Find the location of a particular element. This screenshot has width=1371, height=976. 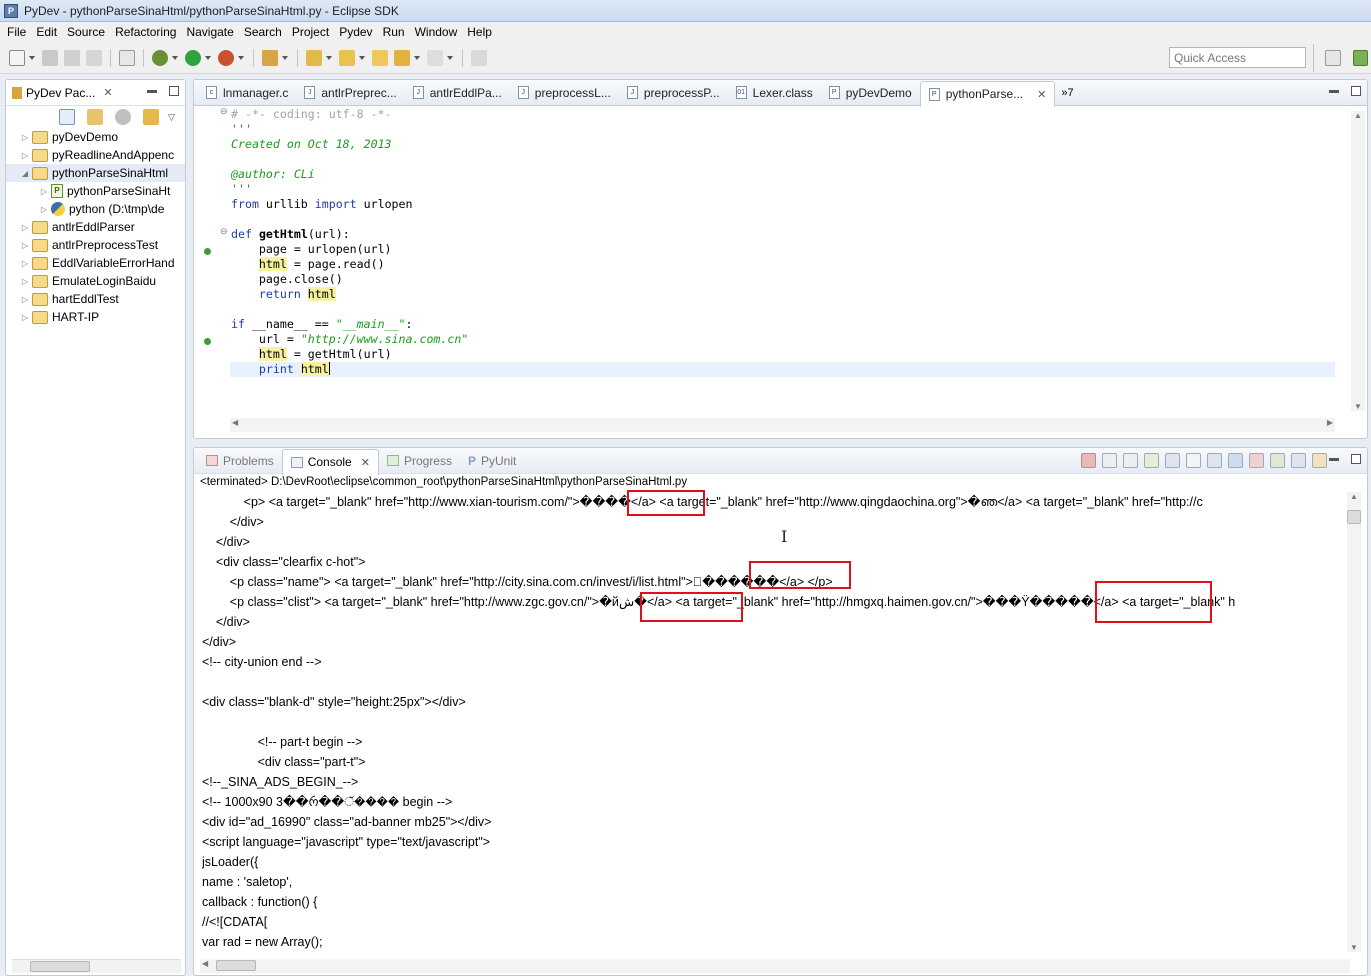

menu-navigate: Navigate is located at coordinates (209, 32).